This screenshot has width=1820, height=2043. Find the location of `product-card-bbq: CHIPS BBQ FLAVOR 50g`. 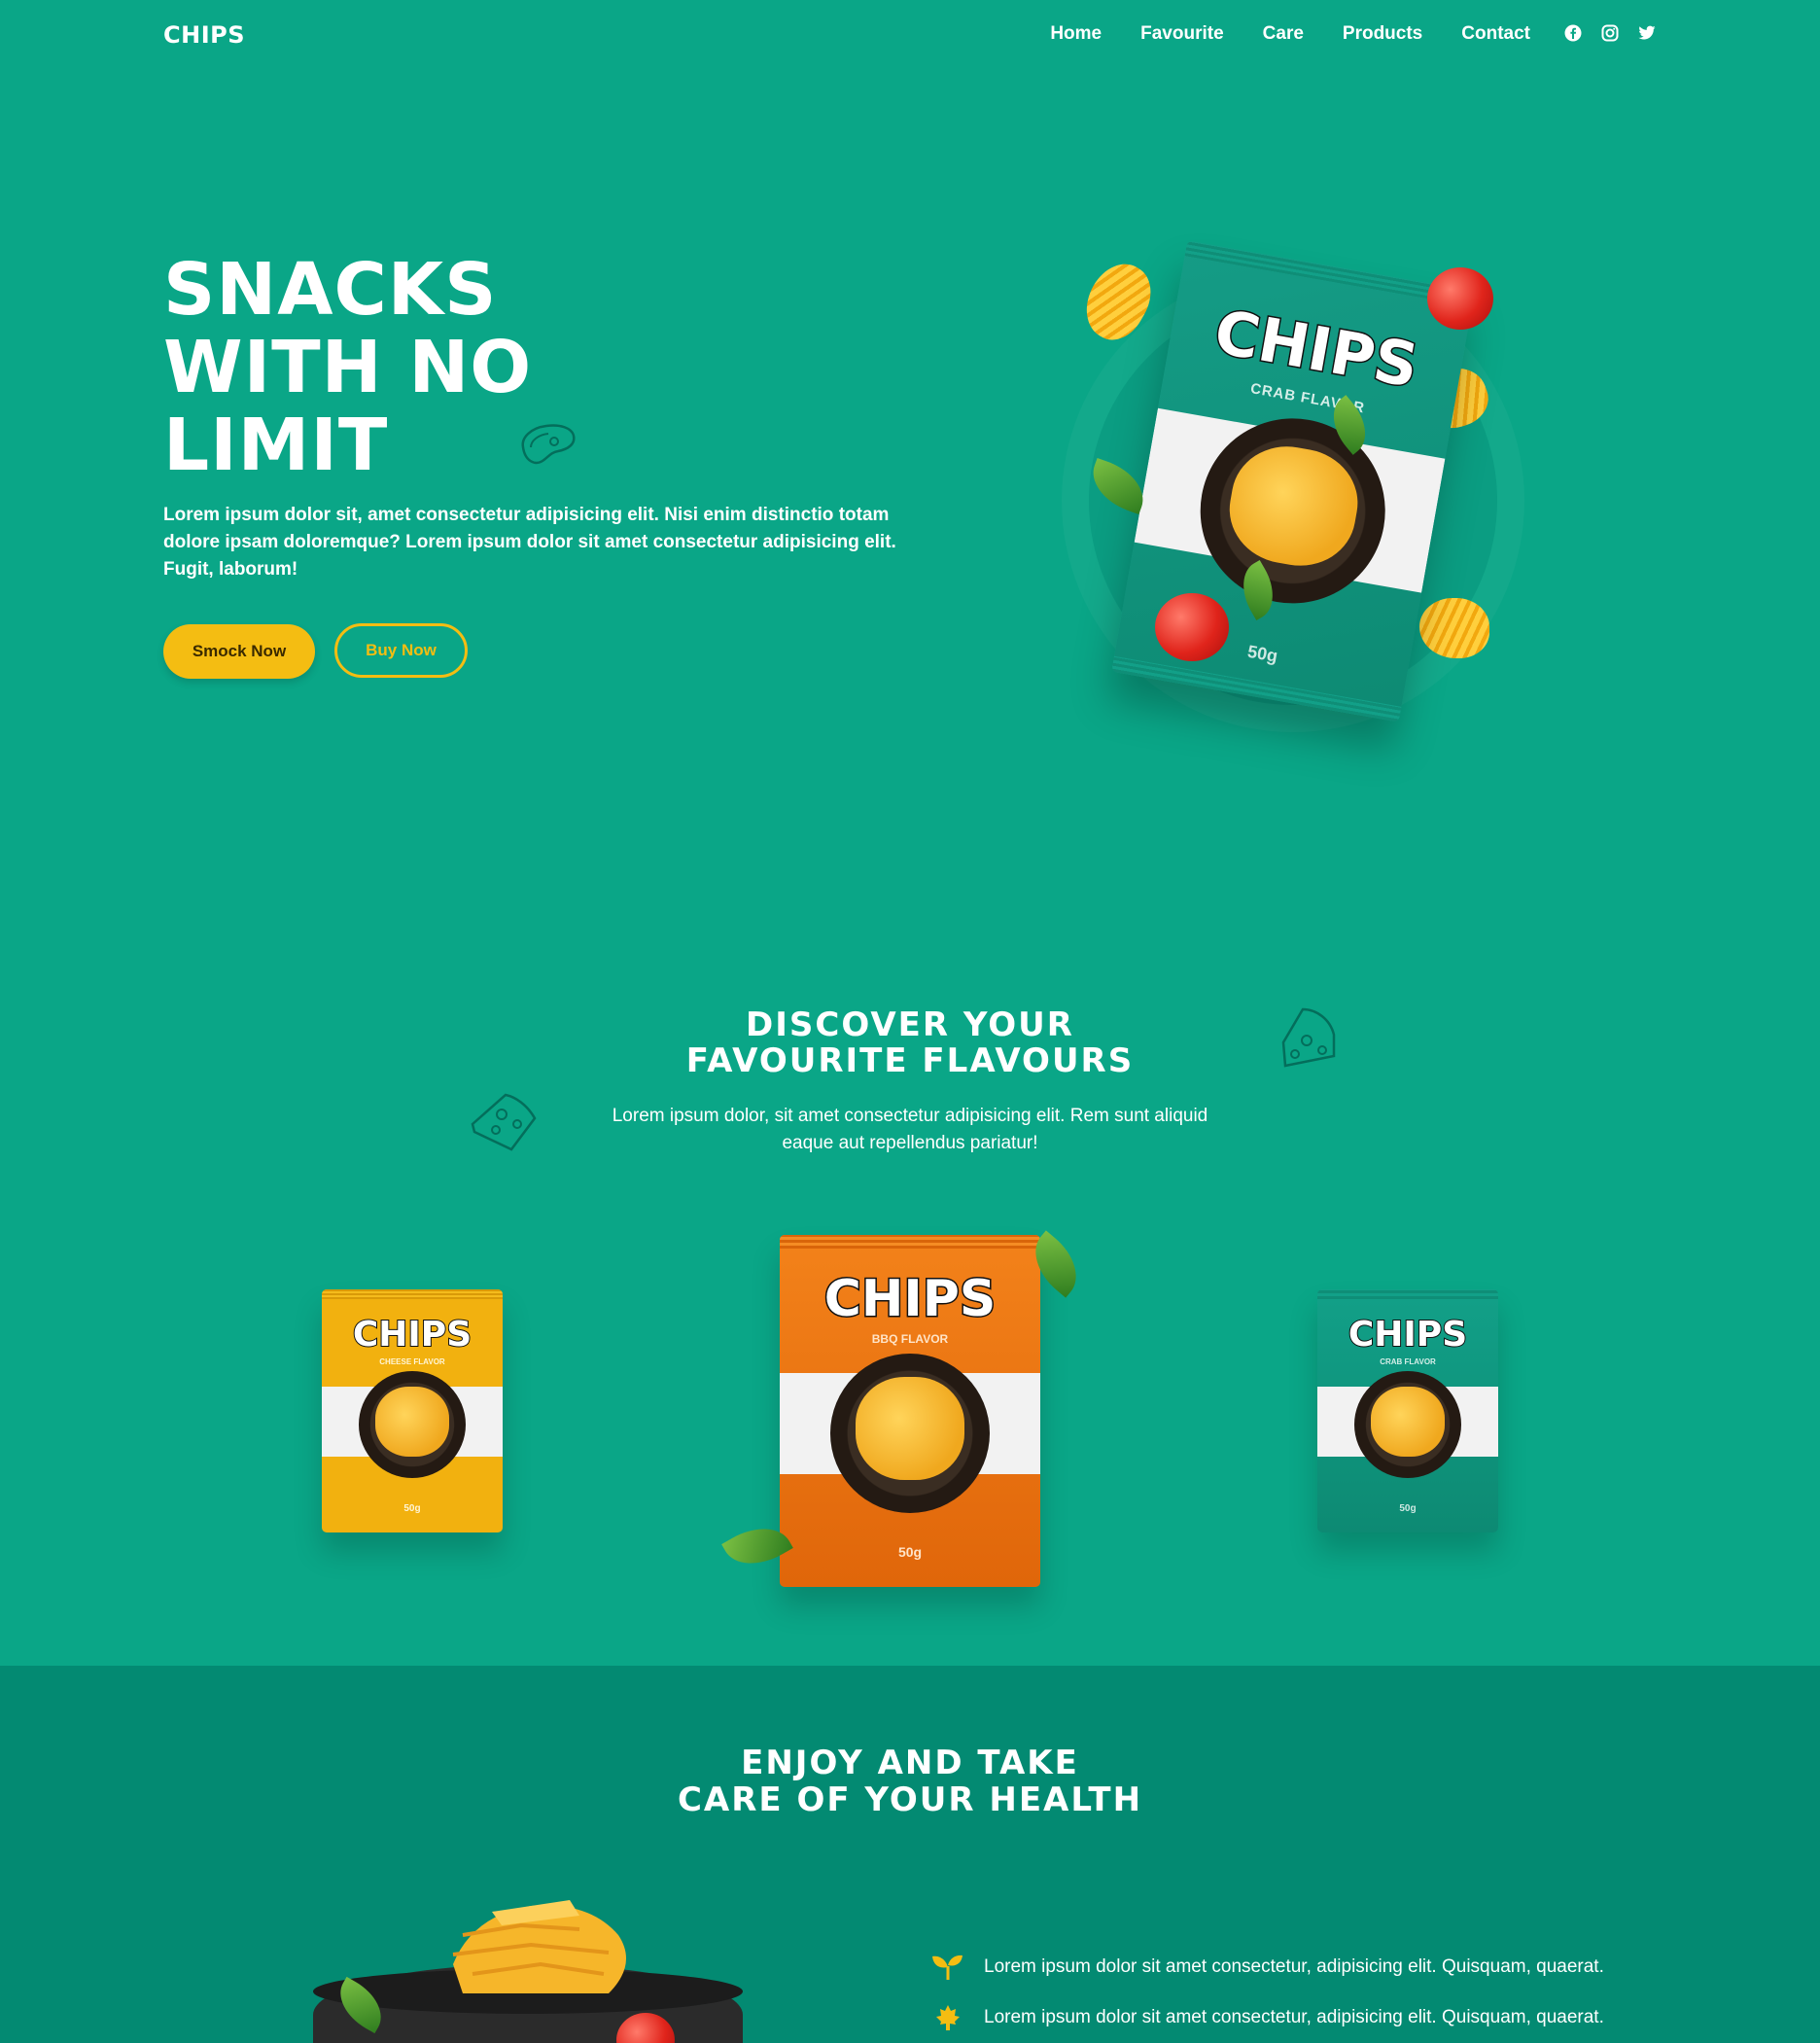

product-card-bbq: CHIPS BBQ FLAVOR 50g is located at coordinates (910, 1411).